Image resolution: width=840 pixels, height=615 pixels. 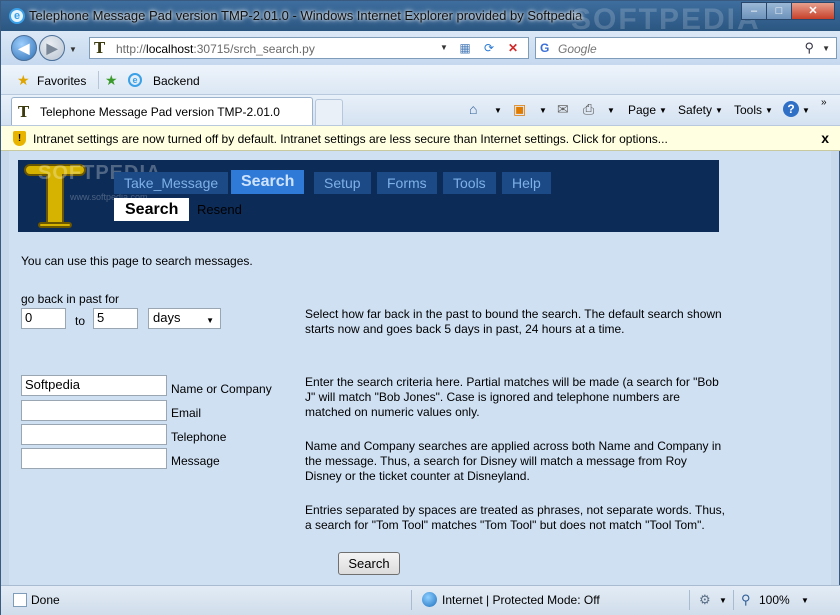 What do you see at coordinates (754, 11) in the screenshot?
I see `minimize-button: –` at bounding box center [754, 11].